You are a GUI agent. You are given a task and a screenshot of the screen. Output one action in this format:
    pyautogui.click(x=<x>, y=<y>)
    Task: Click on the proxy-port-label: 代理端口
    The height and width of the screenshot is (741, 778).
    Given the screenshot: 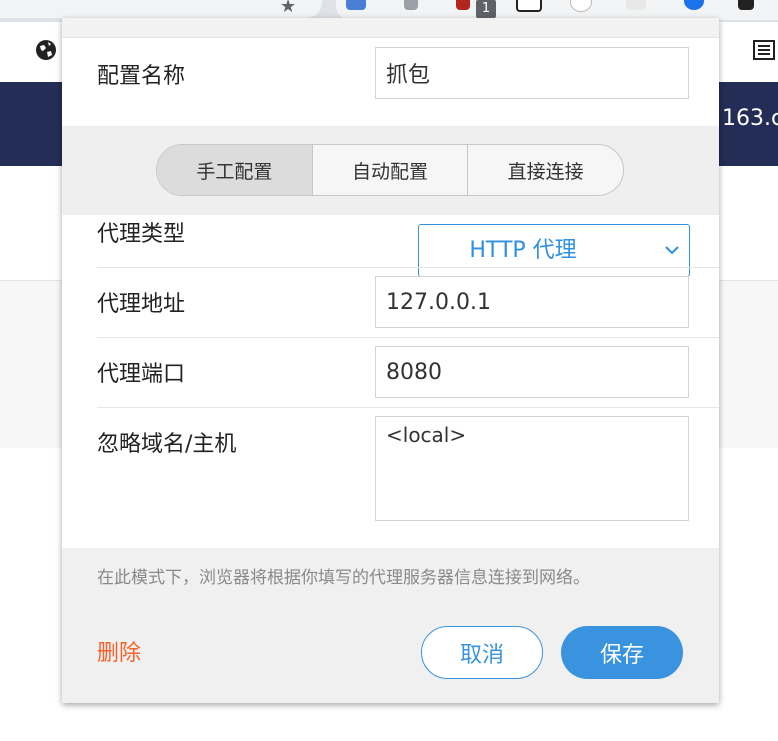 What is the action you would take?
    pyautogui.click(x=141, y=374)
    